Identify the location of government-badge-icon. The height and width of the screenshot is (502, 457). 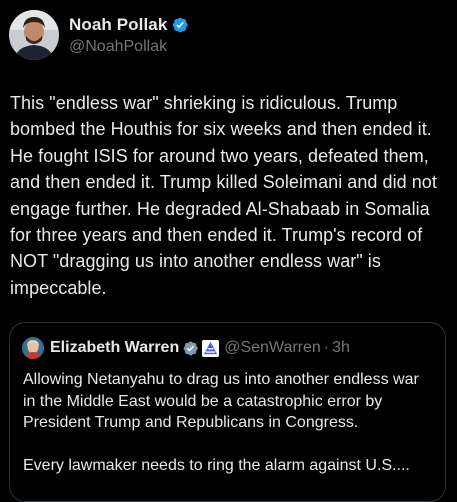
(211, 348).